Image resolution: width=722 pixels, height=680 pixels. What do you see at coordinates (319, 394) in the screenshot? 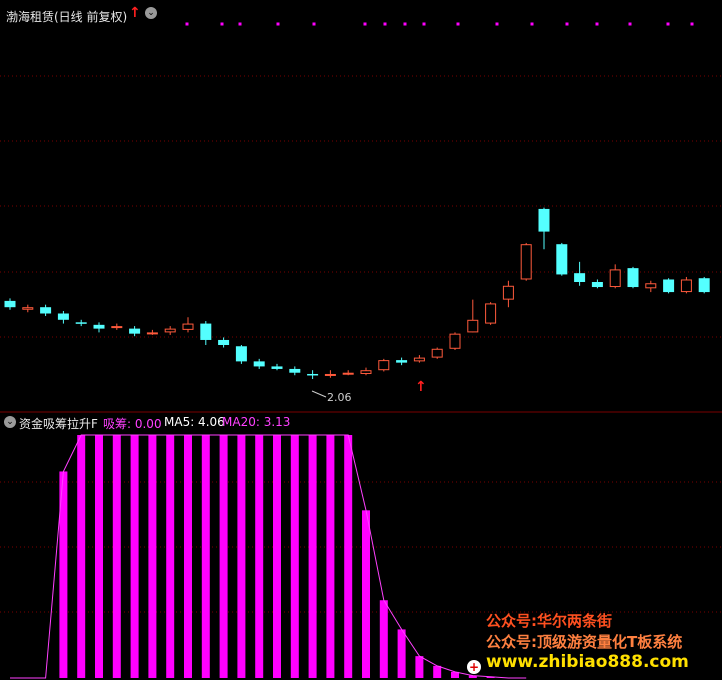
I see `low-marker-line` at bounding box center [319, 394].